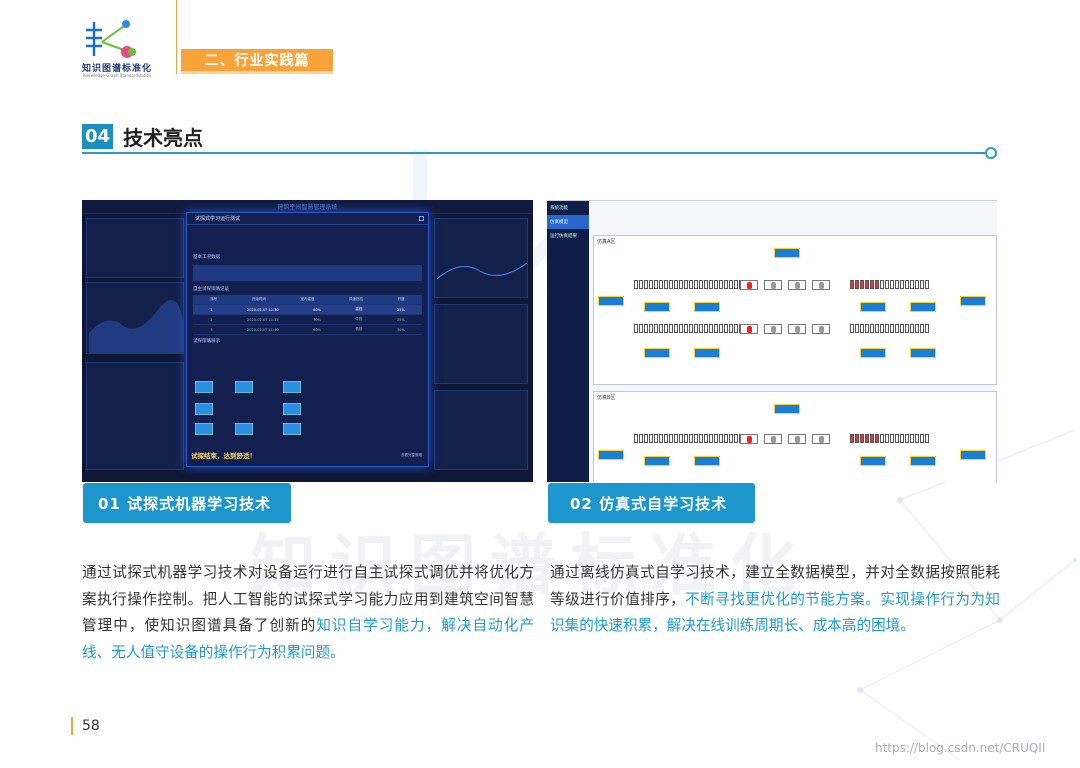 The width and height of the screenshot is (1080, 768). I want to click on trial-end-message: 试探结束，达到舒适！, so click(223, 456).